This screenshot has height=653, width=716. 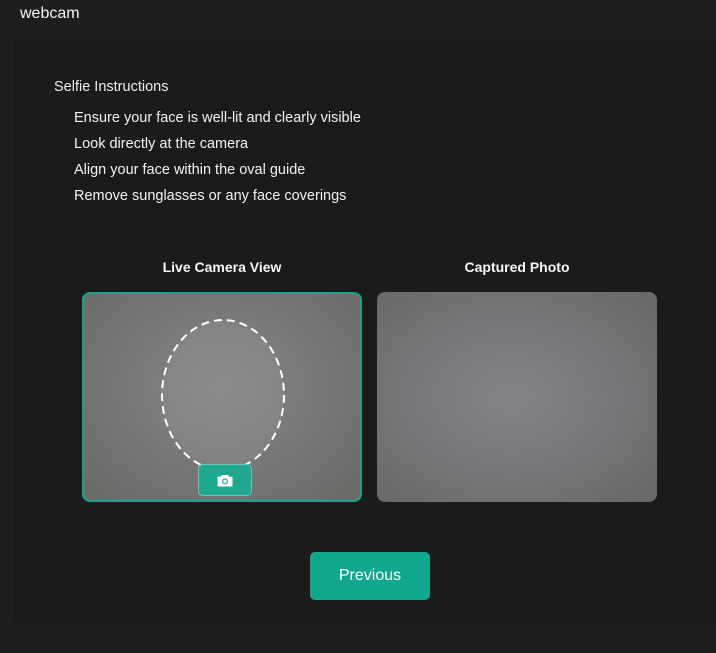 What do you see at coordinates (161, 144) in the screenshot?
I see `instruction-item: Look directly at the camera` at bounding box center [161, 144].